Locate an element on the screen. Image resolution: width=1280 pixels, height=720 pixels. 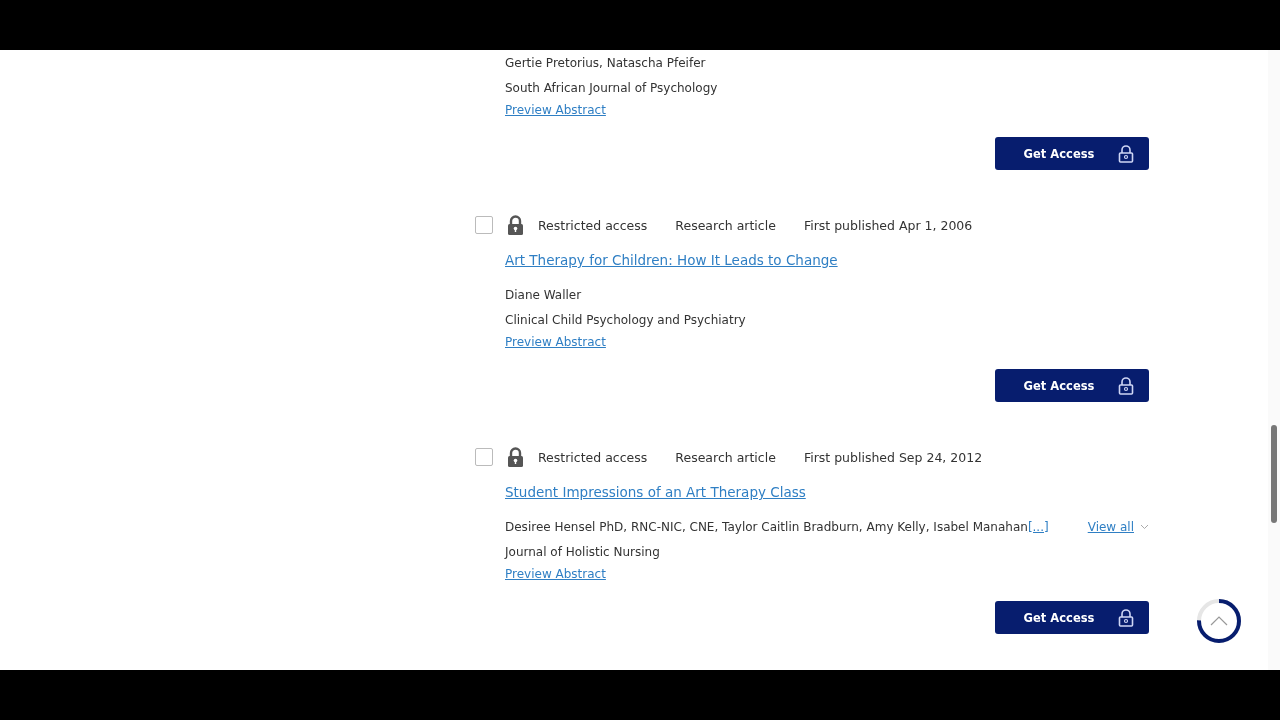
chevron-down-icon is located at coordinates (1144, 526).